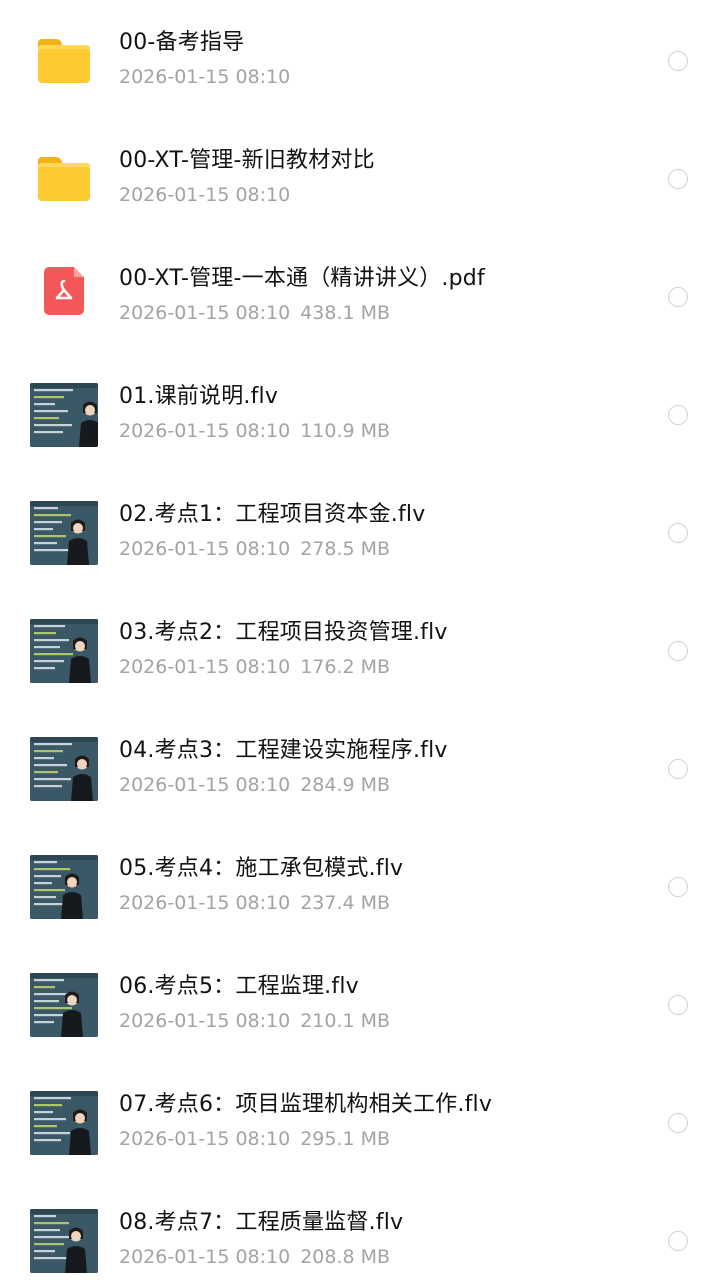 The image size is (724, 1280). Describe the element at coordinates (283, 632) in the screenshot. I see `file-name: 03.考点2：工程项目投资管理.flv` at that location.